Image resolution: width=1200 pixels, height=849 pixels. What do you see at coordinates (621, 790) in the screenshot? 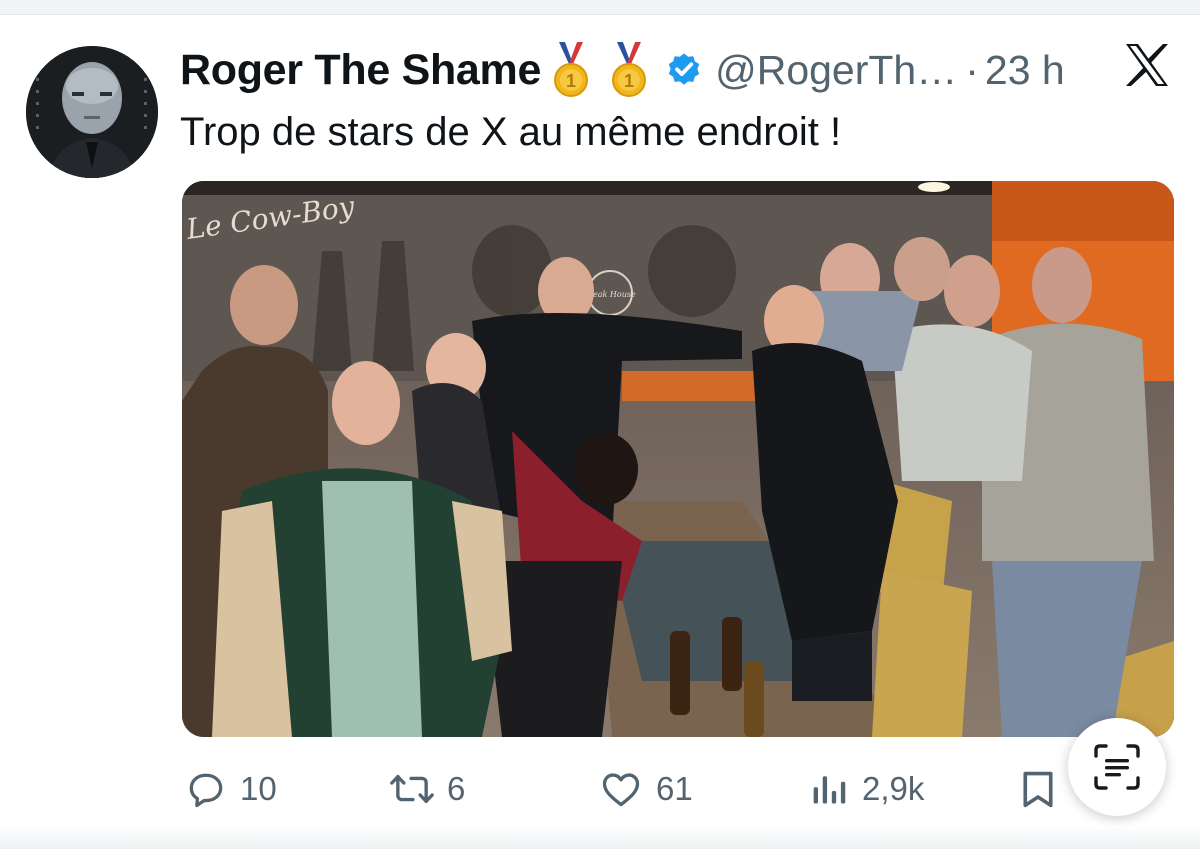
I see `heart-icon` at bounding box center [621, 790].